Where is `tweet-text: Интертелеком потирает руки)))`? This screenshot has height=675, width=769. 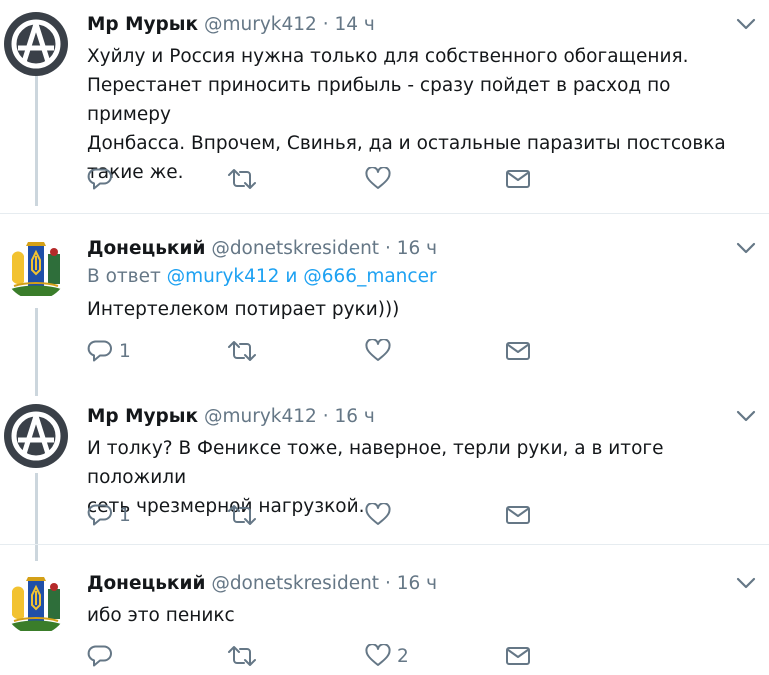
tweet-text: Интертелеком потирает руки))) is located at coordinates (423, 309).